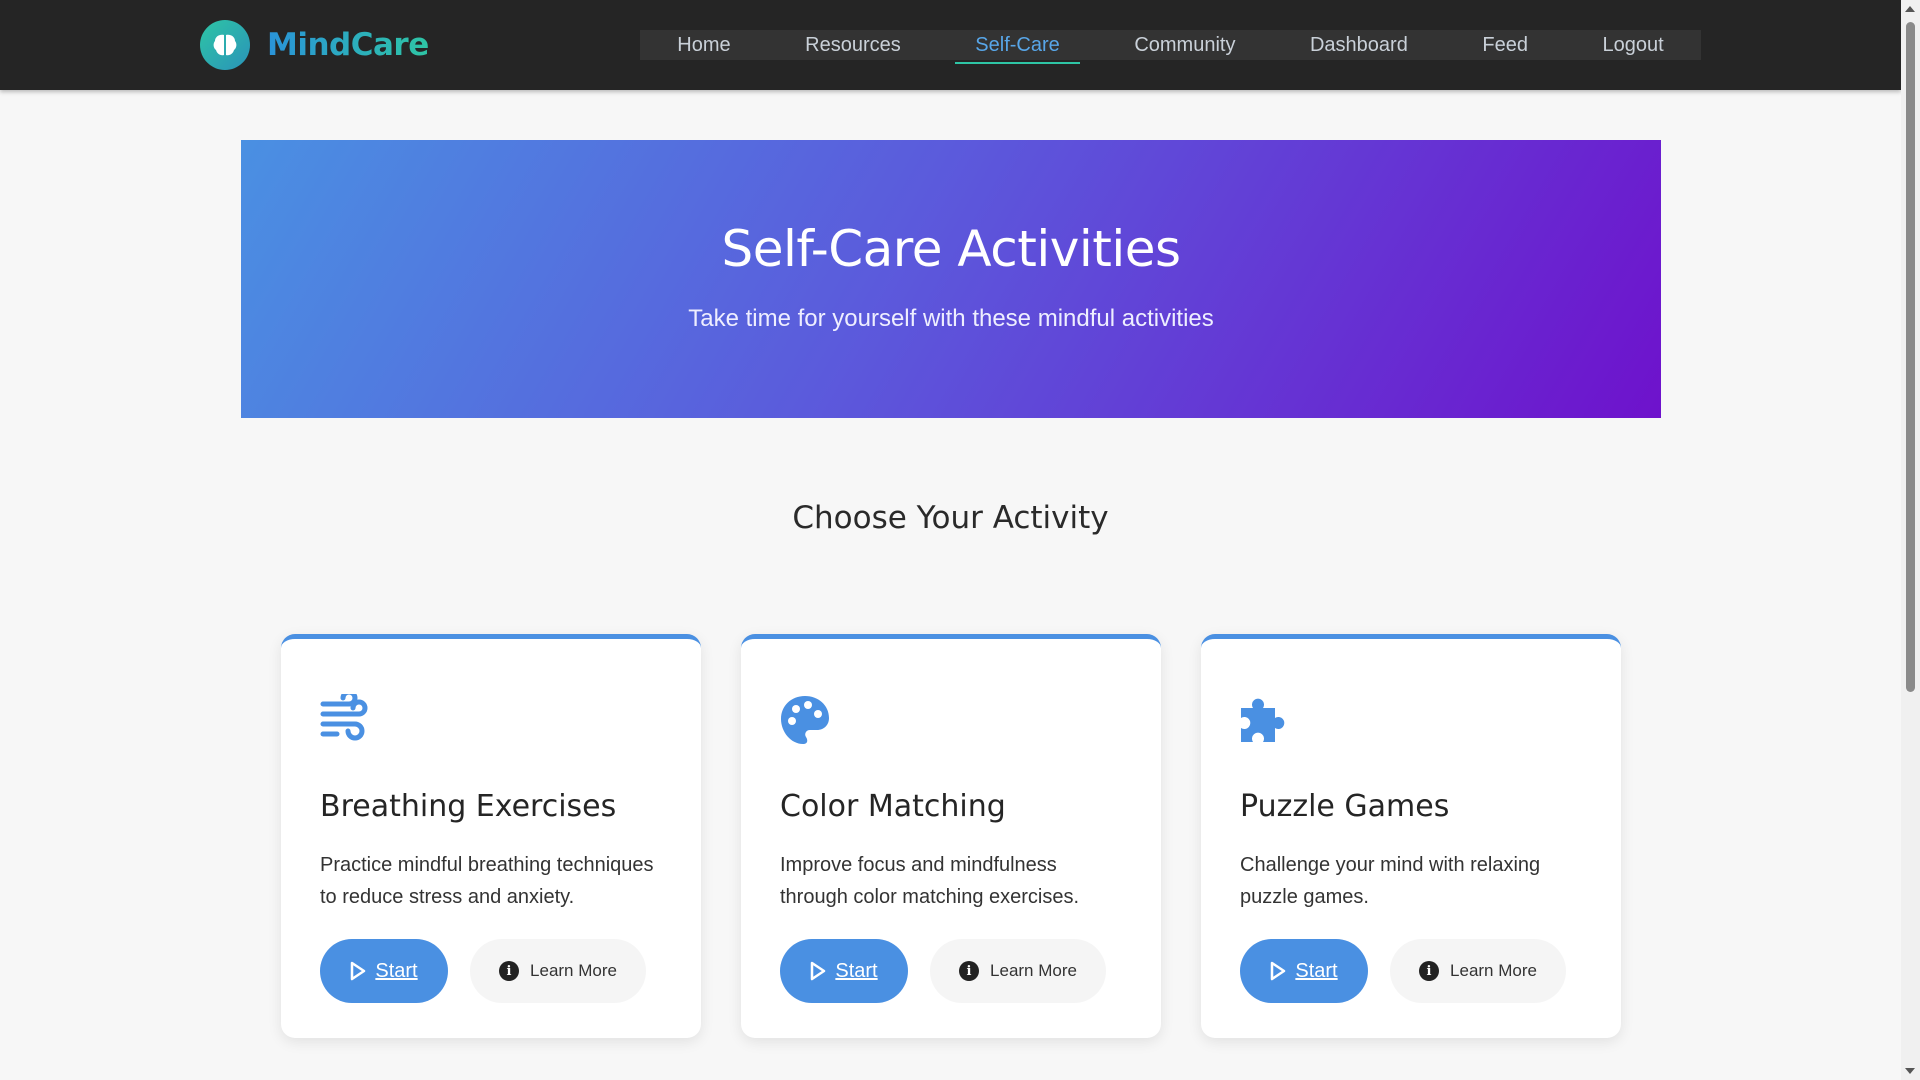 This screenshot has width=1920, height=1080. I want to click on wind-icon, so click(345, 717).